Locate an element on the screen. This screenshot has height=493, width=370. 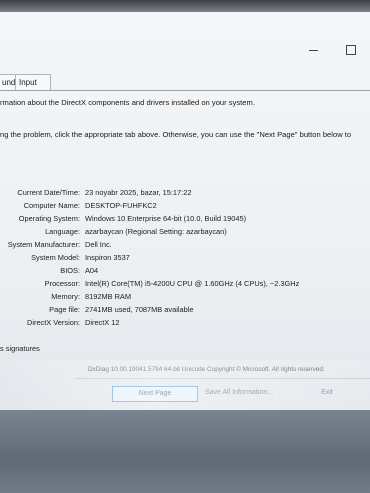
info-label: Current Date/Time: is located at coordinates (48, 192).